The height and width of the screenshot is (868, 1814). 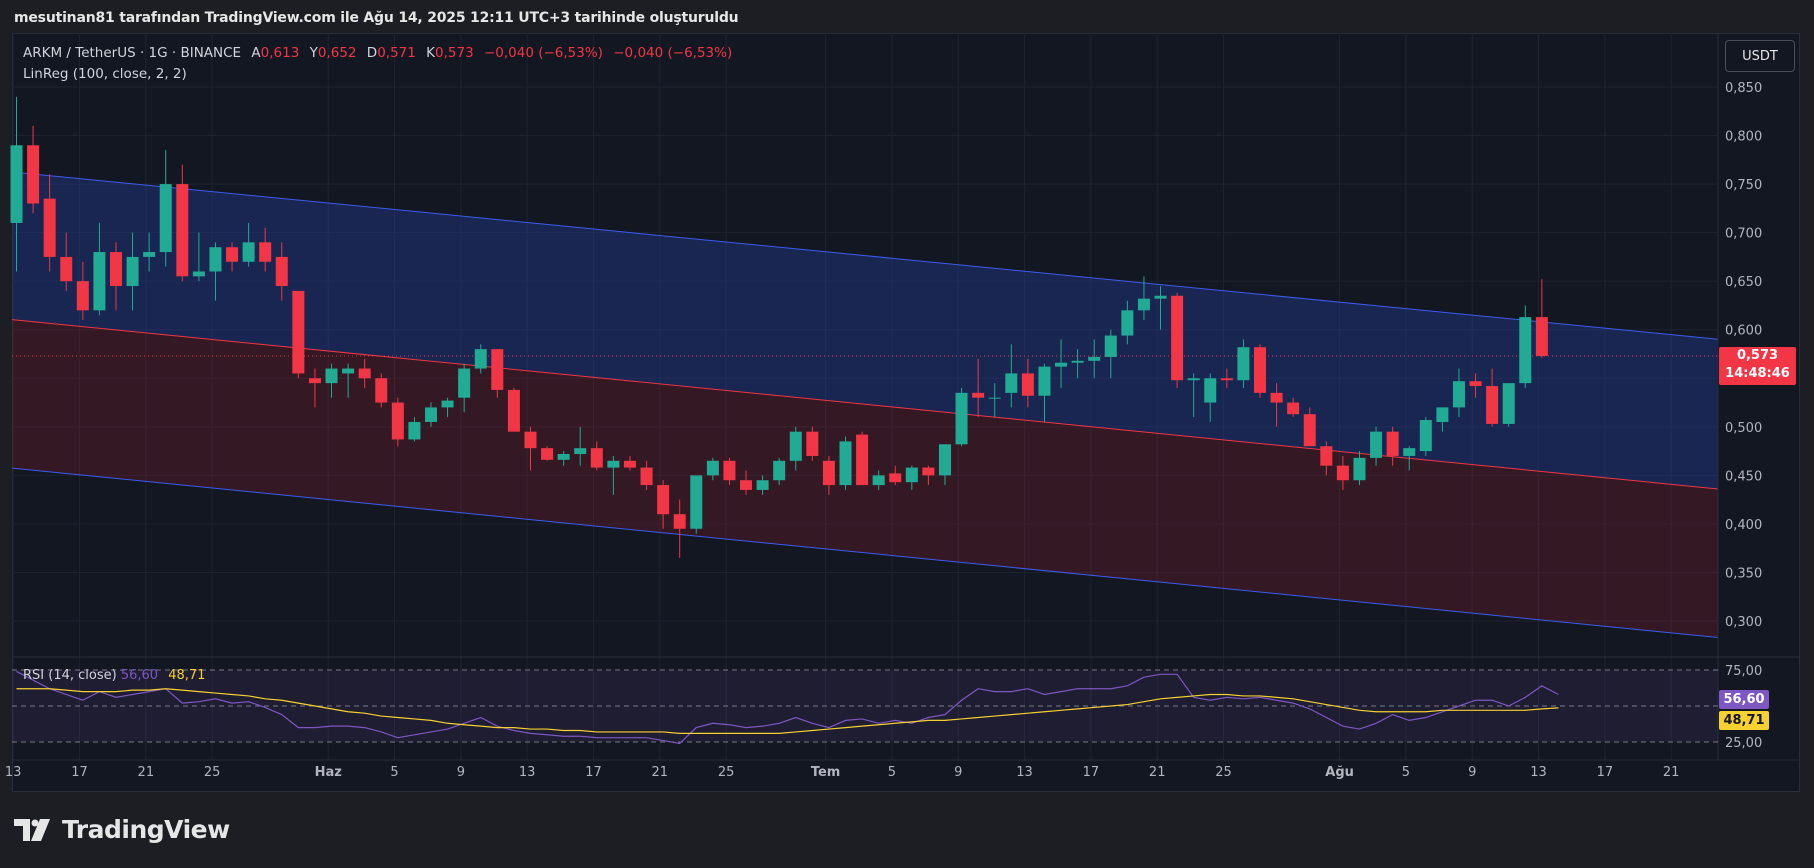 I want to click on last-price-tag: 0,573 14:48:46, so click(x=1757, y=366).